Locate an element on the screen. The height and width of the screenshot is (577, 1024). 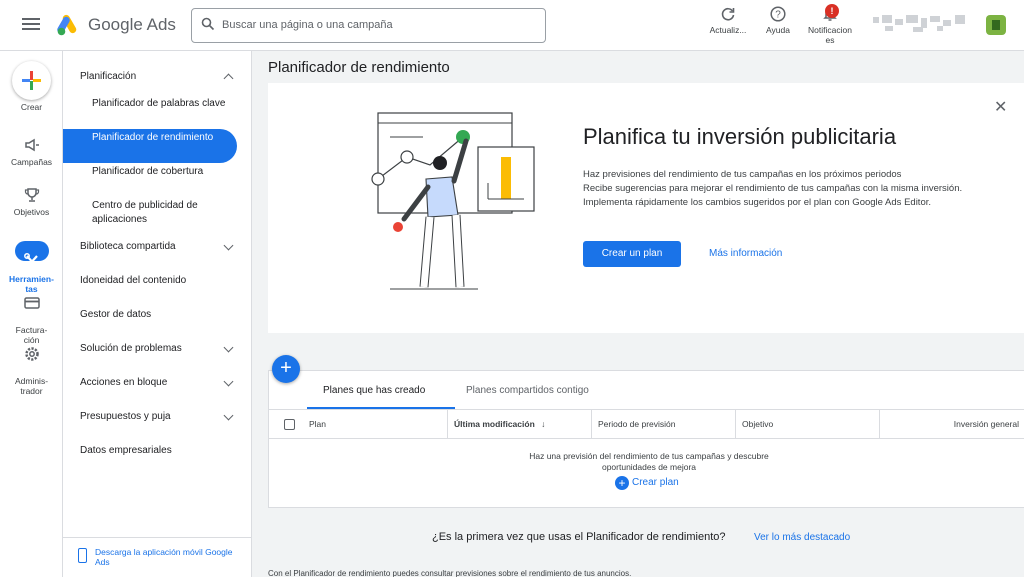
colorful-plus-icon is located at coordinates (31, 80).